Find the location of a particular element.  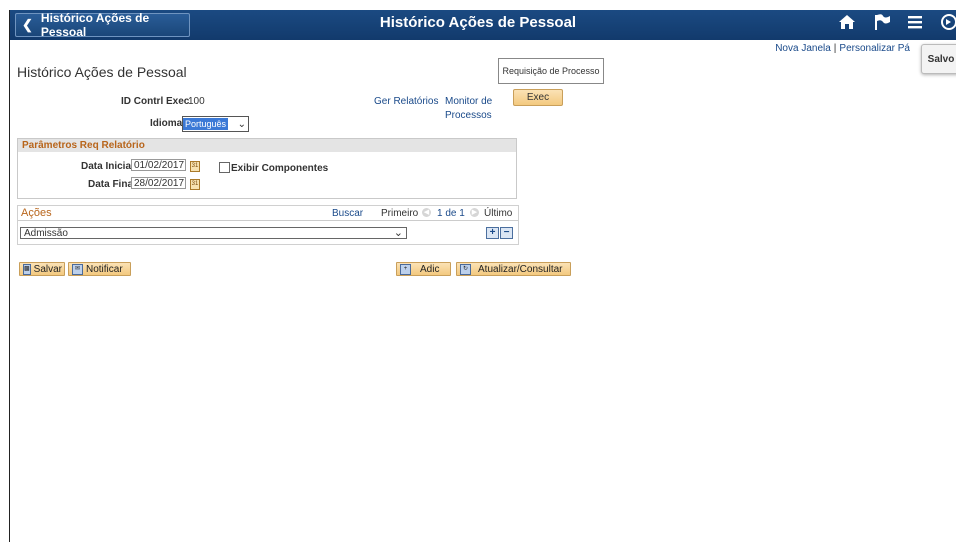

notify-button: ✉ Notificar is located at coordinates (99, 269).